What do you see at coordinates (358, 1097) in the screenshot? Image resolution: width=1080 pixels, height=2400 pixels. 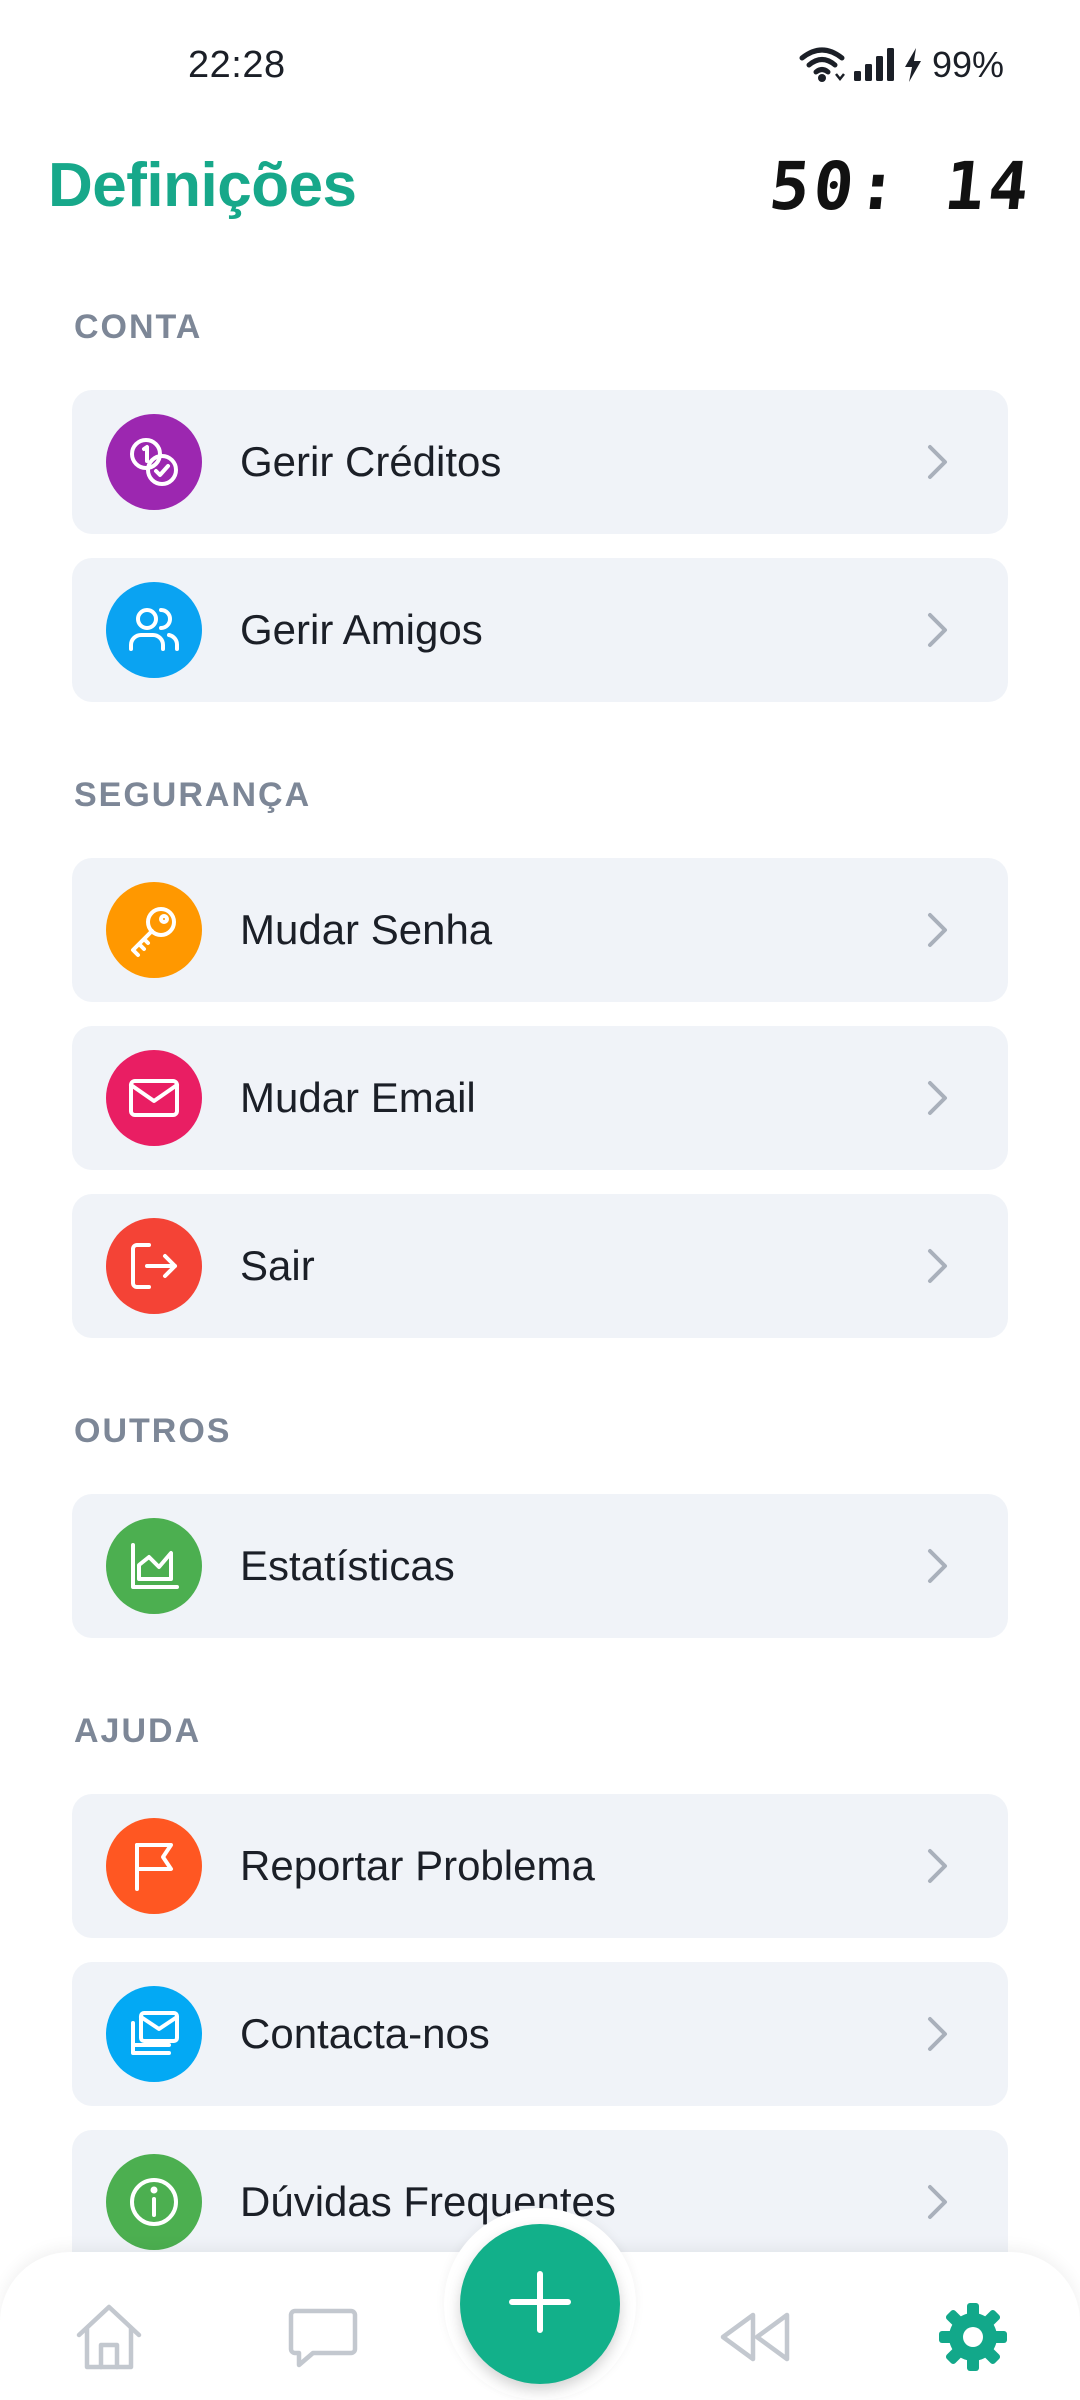 I see `item-label: Mudar Email` at bounding box center [358, 1097].